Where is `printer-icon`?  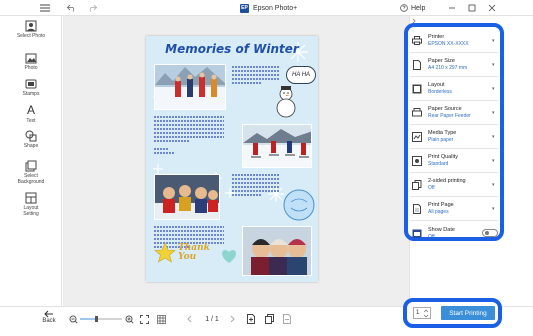
printer-icon is located at coordinates (417, 40).